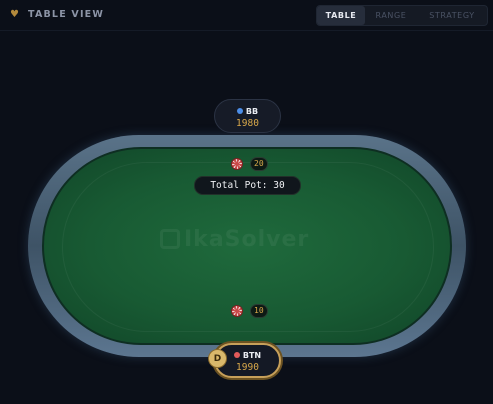 The image size is (493, 404). I want to click on top-bar: ♥ TABLE VIEW TABLE RANGE STRATEGY, so click(246, 15).